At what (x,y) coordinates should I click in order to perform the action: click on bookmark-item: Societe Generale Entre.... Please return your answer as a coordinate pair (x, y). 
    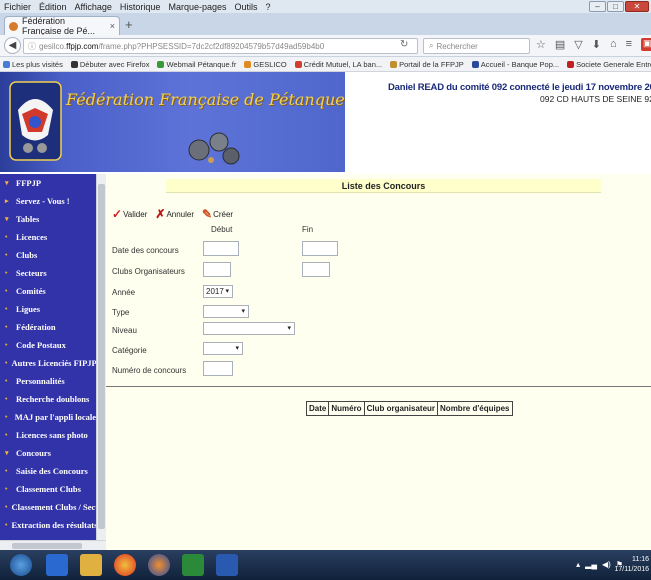
    Looking at the image, I should click on (609, 64).